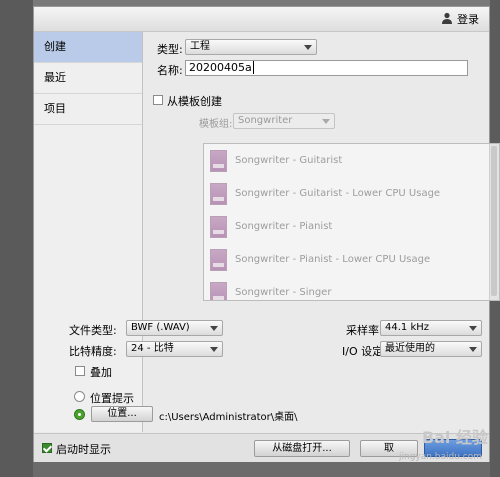 Image resolution: width=500 pixels, height=477 pixels. What do you see at coordinates (101, 372) in the screenshot?
I see `overlay-label: 叠加` at bounding box center [101, 372].